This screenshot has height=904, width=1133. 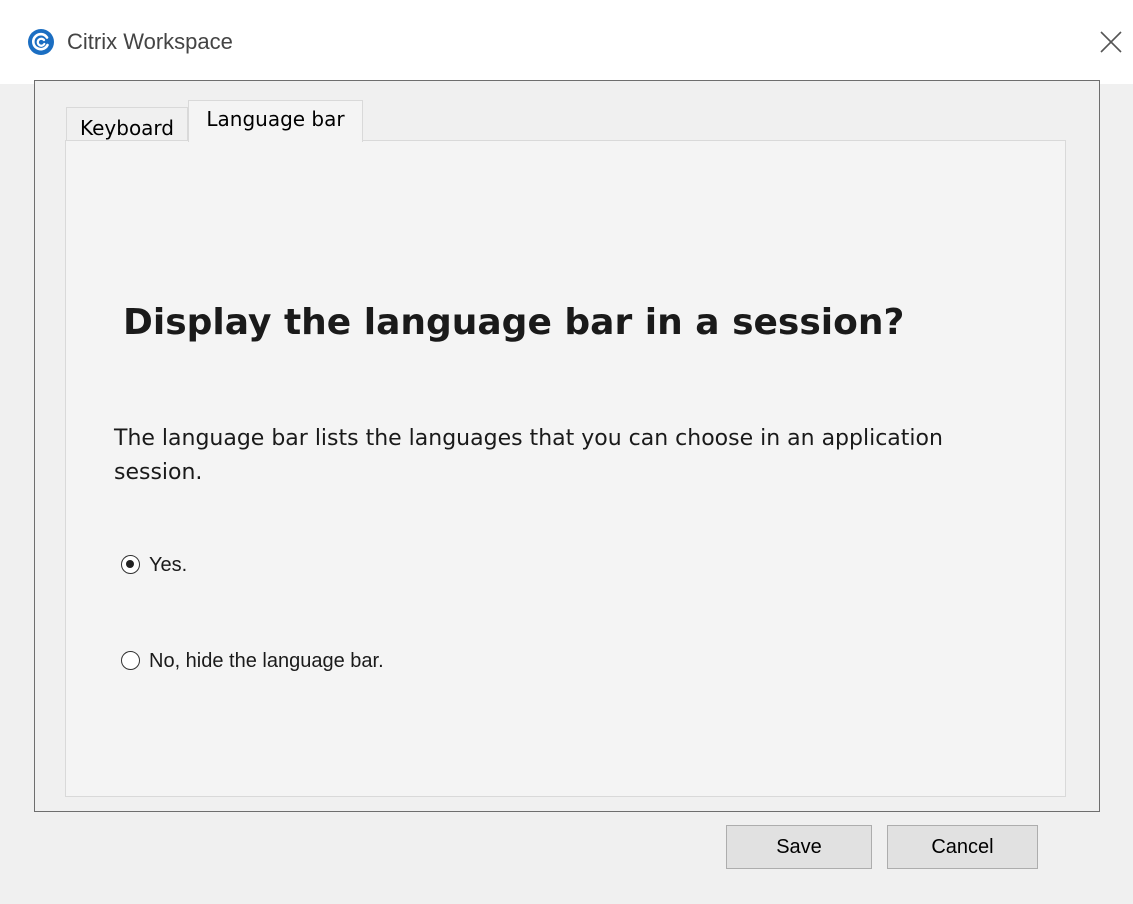 What do you see at coordinates (41, 42) in the screenshot?
I see `citrix-workspace-icon` at bounding box center [41, 42].